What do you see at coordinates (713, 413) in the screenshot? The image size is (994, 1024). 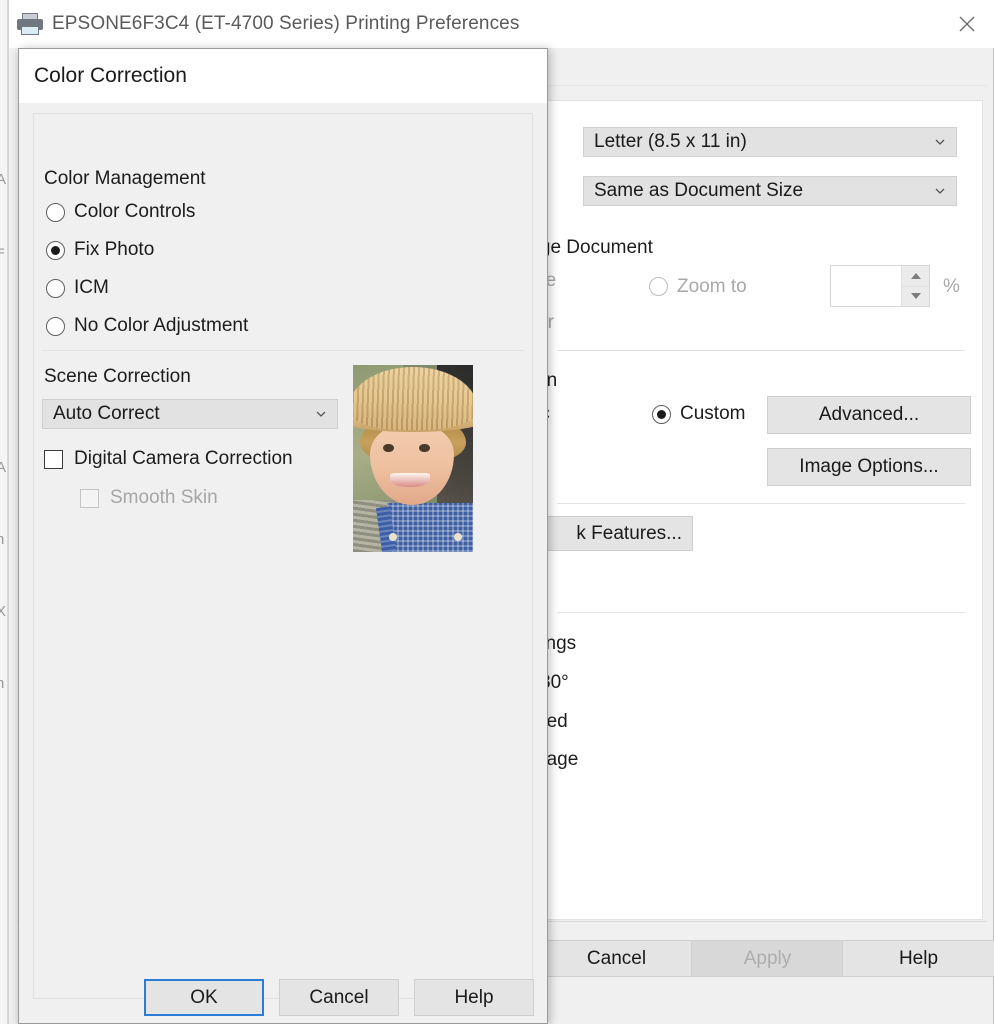 I see `quality-custom-label: Custom` at bounding box center [713, 413].